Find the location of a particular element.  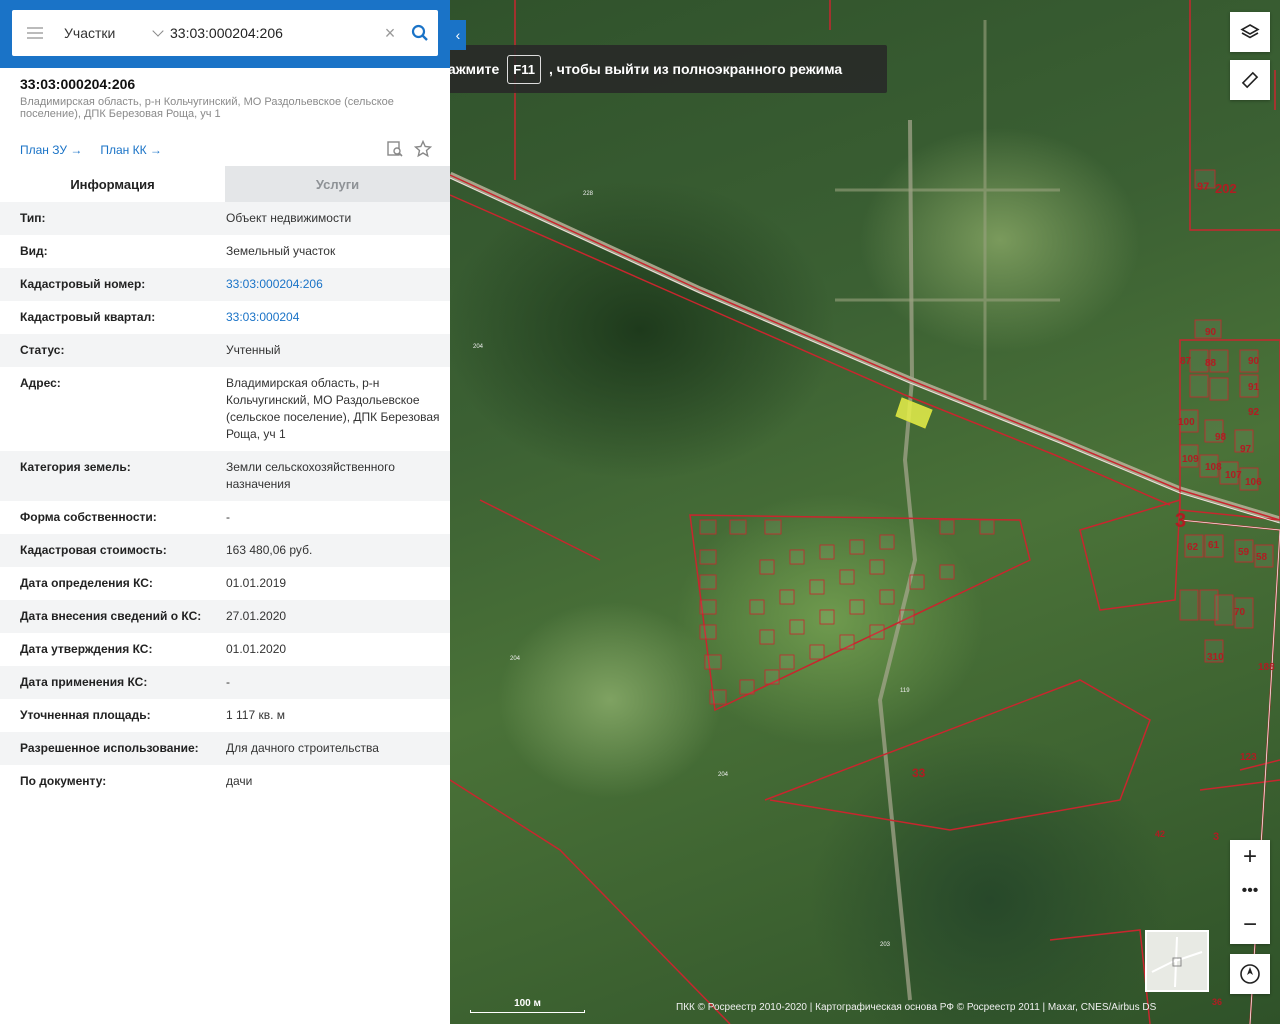

svg-text: 42 is located at coordinates (1160, 834).